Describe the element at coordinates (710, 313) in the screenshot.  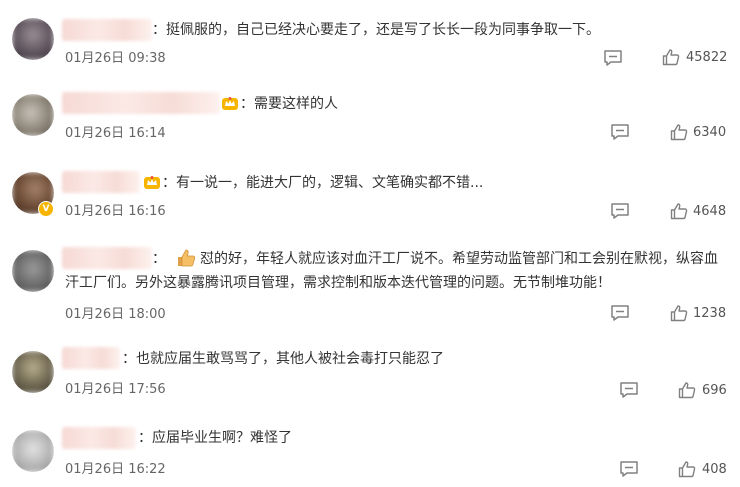
I see `like-count: 1238` at that location.